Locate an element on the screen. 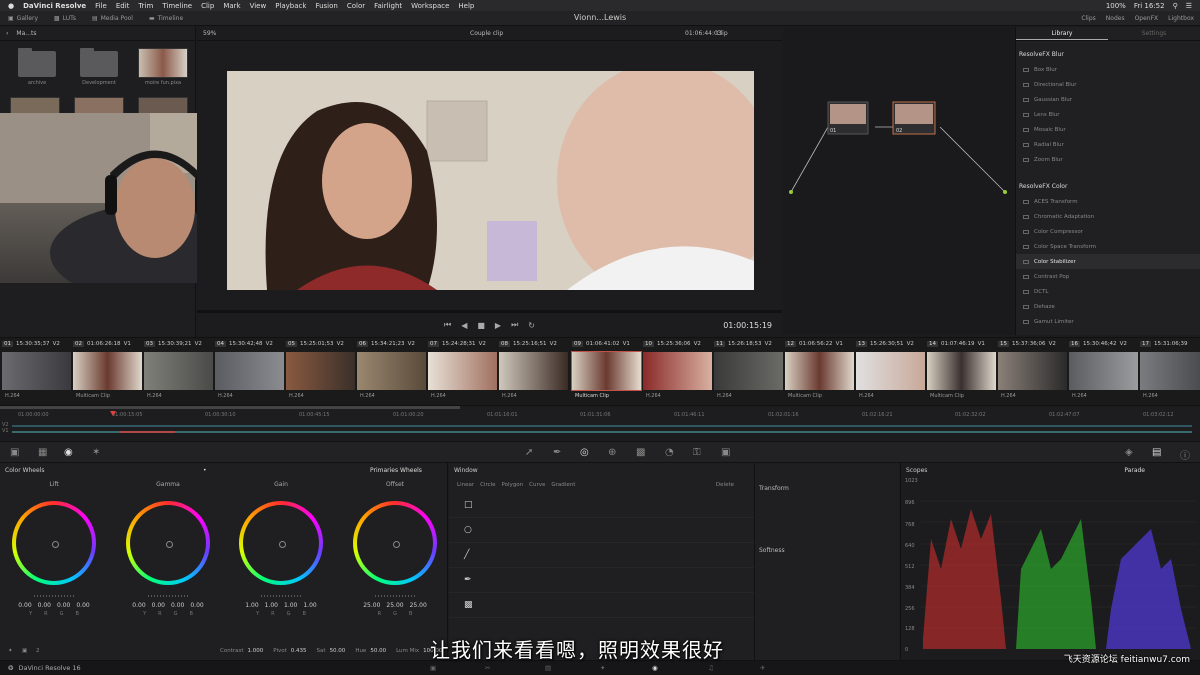 This screenshot has width=1200, height=675. fx-radial-blur: Radial Blur is located at coordinates (1108, 144).